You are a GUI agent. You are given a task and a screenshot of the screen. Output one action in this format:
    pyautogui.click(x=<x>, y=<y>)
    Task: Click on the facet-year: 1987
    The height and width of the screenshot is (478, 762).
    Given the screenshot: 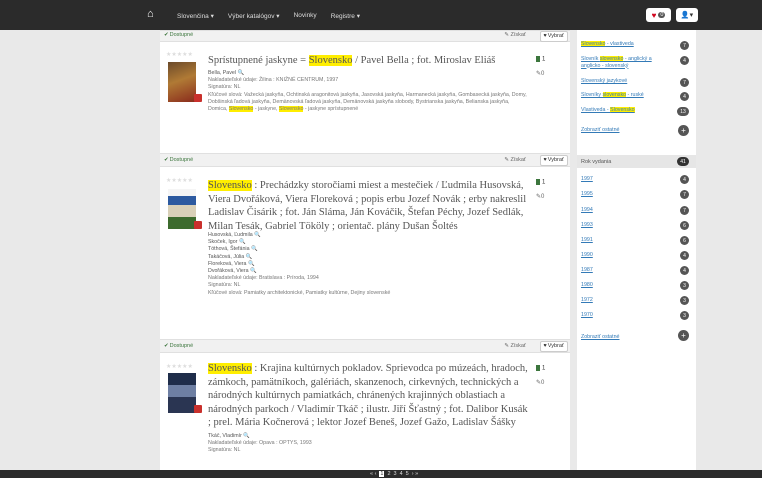 What is the action you would take?
    pyautogui.click(x=587, y=270)
    